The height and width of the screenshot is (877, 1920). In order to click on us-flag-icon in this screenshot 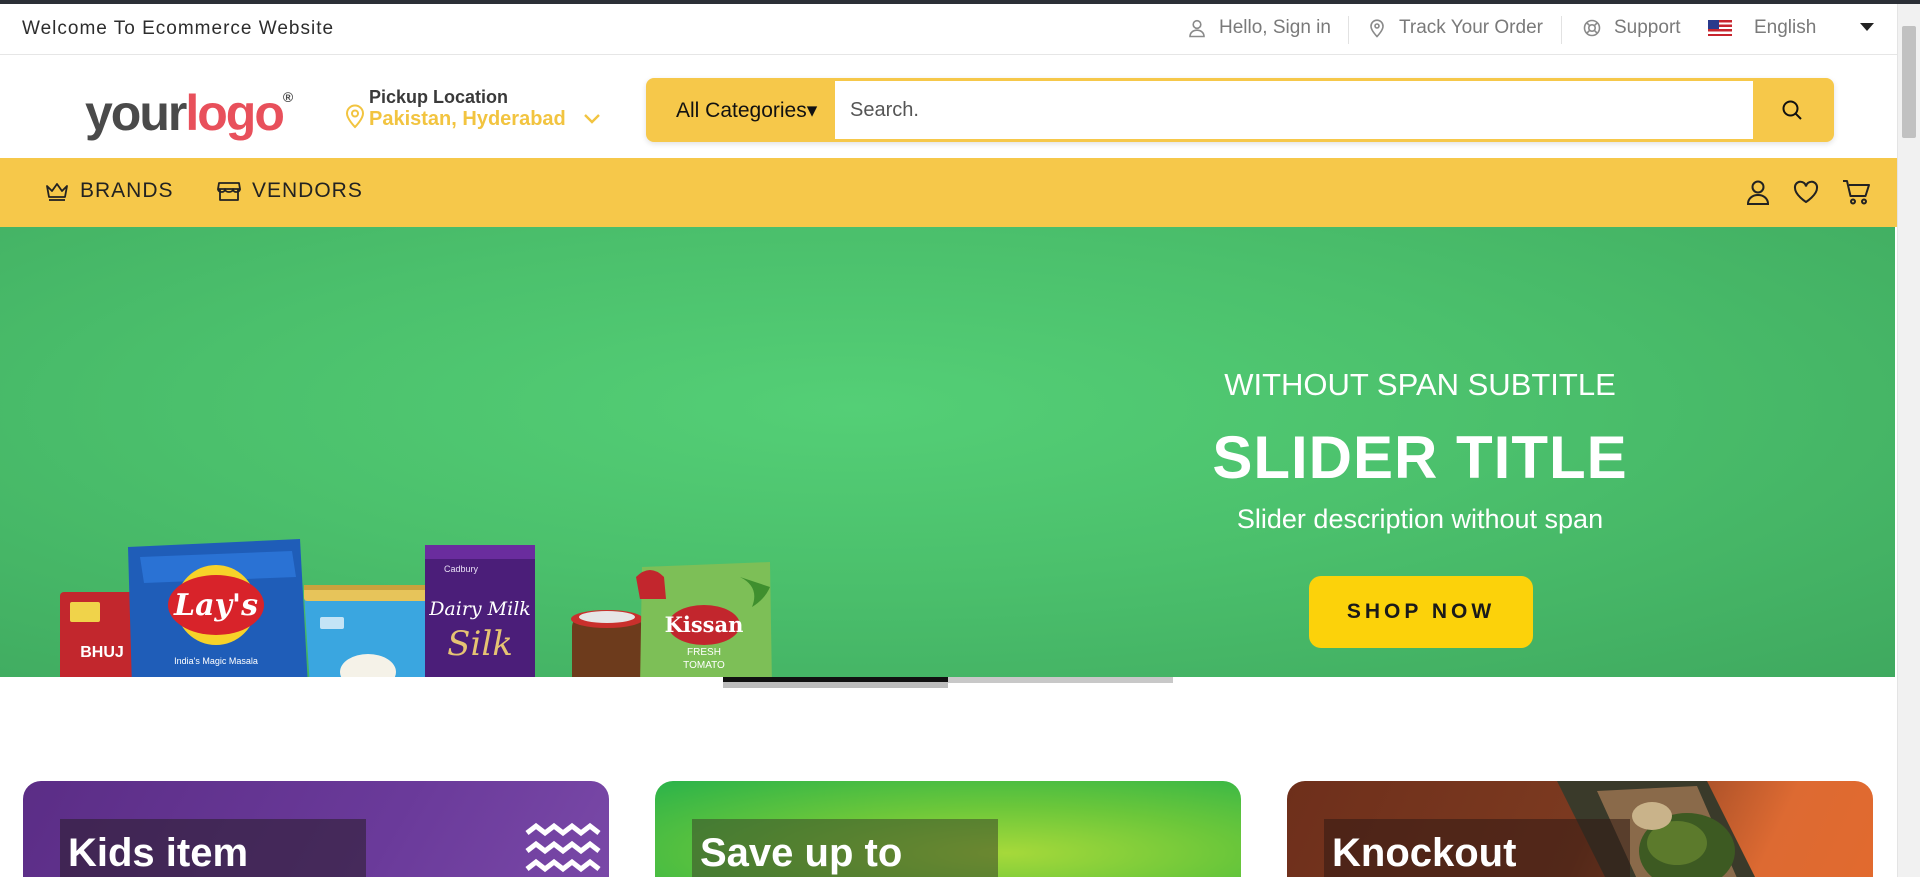, I will do `click(1720, 28)`.